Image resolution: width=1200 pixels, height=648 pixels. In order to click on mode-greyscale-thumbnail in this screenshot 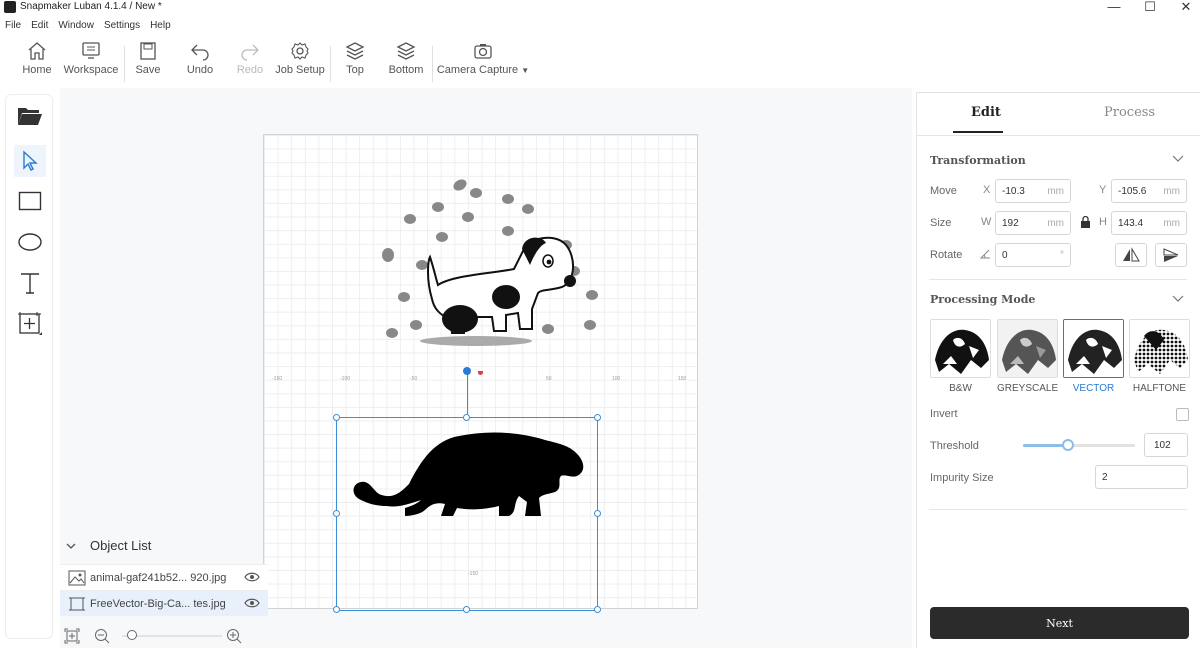, I will do `click(1027, 348)`.